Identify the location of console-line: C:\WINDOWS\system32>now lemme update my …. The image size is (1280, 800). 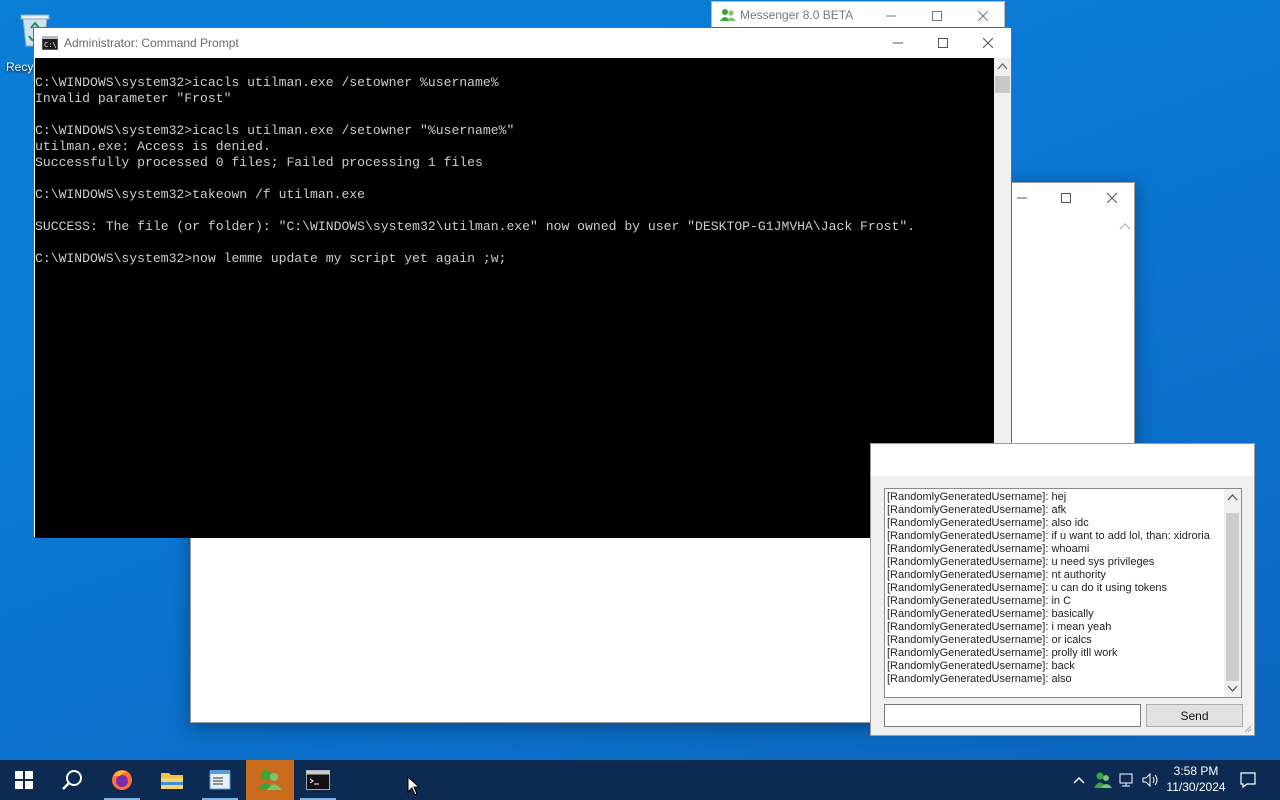
(271, 258).